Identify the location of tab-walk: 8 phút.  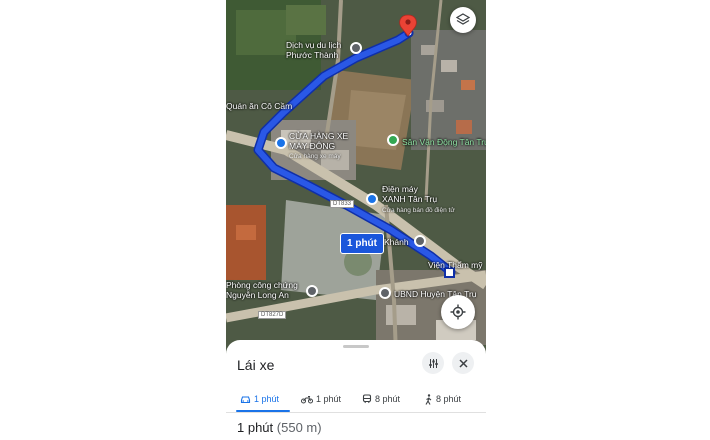
(442, 399).